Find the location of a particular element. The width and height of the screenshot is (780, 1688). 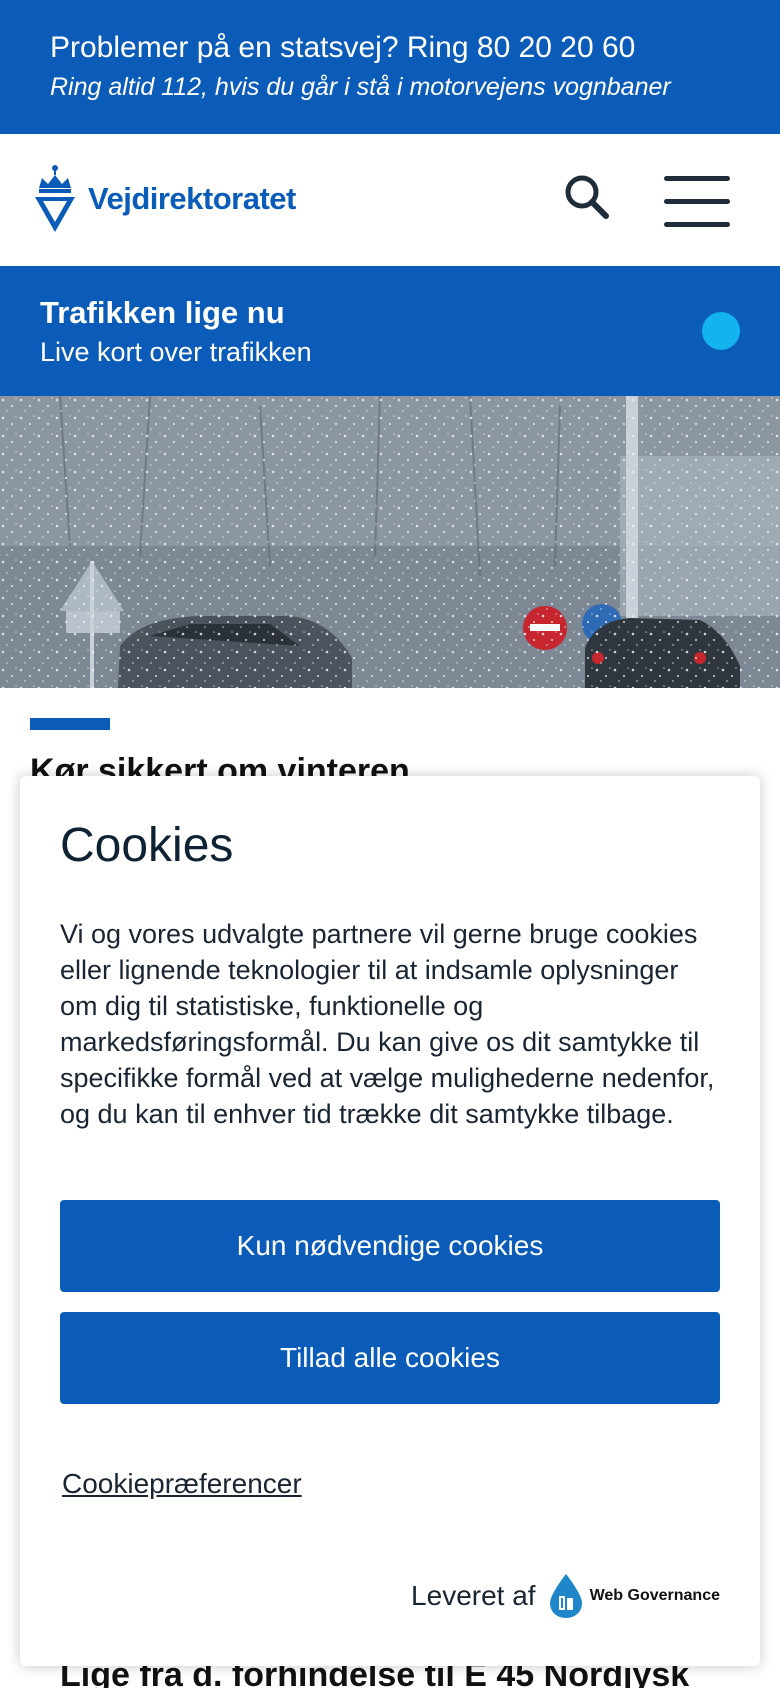

cookie-preferences-link: Cookiepræferencer is located at coordinates (182, 1484).